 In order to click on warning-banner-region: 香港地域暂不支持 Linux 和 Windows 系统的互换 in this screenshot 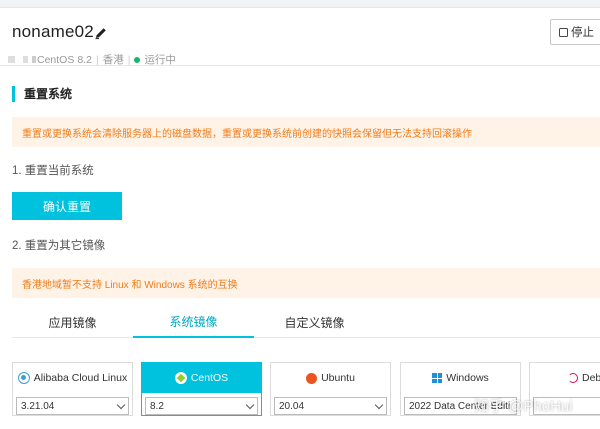, I will do `click(306, 283)`.